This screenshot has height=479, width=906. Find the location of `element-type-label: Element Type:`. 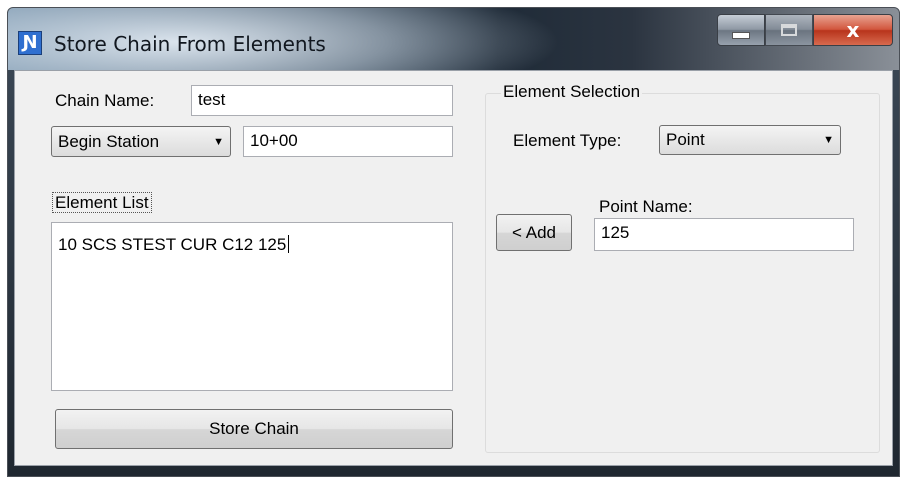

element-type-label: Element Type: is located at coordinates (567, 140).